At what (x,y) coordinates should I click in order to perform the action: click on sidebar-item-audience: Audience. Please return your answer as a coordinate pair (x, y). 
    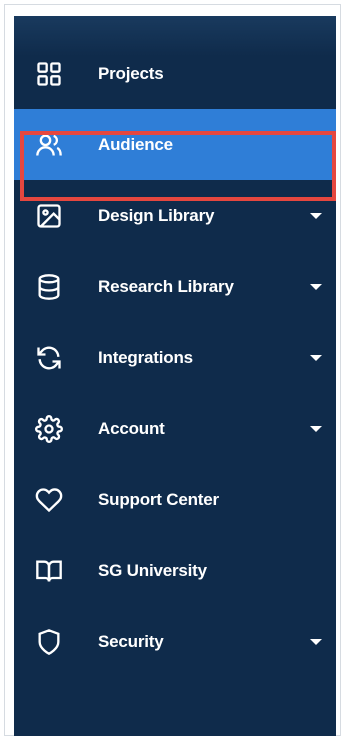
    Looking at the image, I should click on (175, 144).